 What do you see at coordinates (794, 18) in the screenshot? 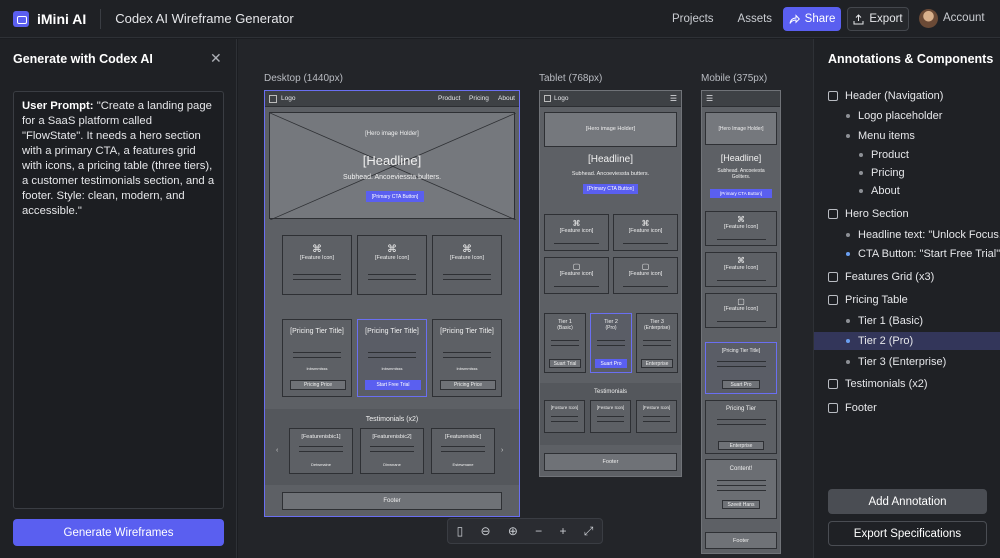
I see `share-icon` at bounding box center [794, 18].